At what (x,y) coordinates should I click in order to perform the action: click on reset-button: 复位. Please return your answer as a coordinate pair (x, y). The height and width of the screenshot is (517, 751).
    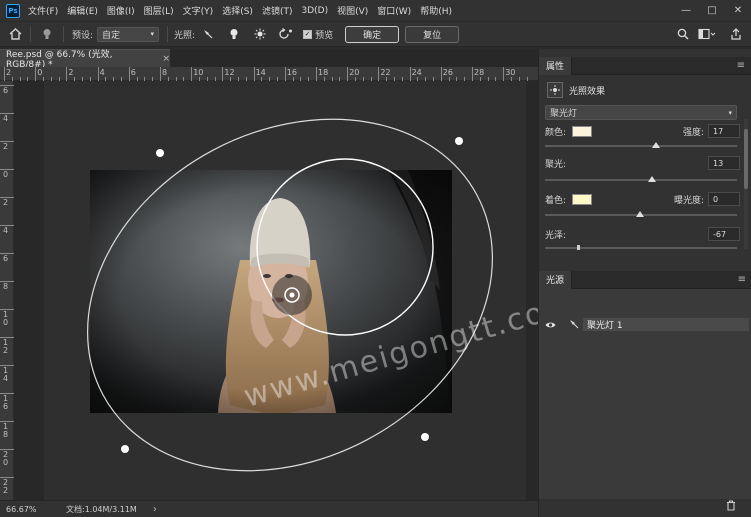
    Looking at the image, I should click on (432, 34).